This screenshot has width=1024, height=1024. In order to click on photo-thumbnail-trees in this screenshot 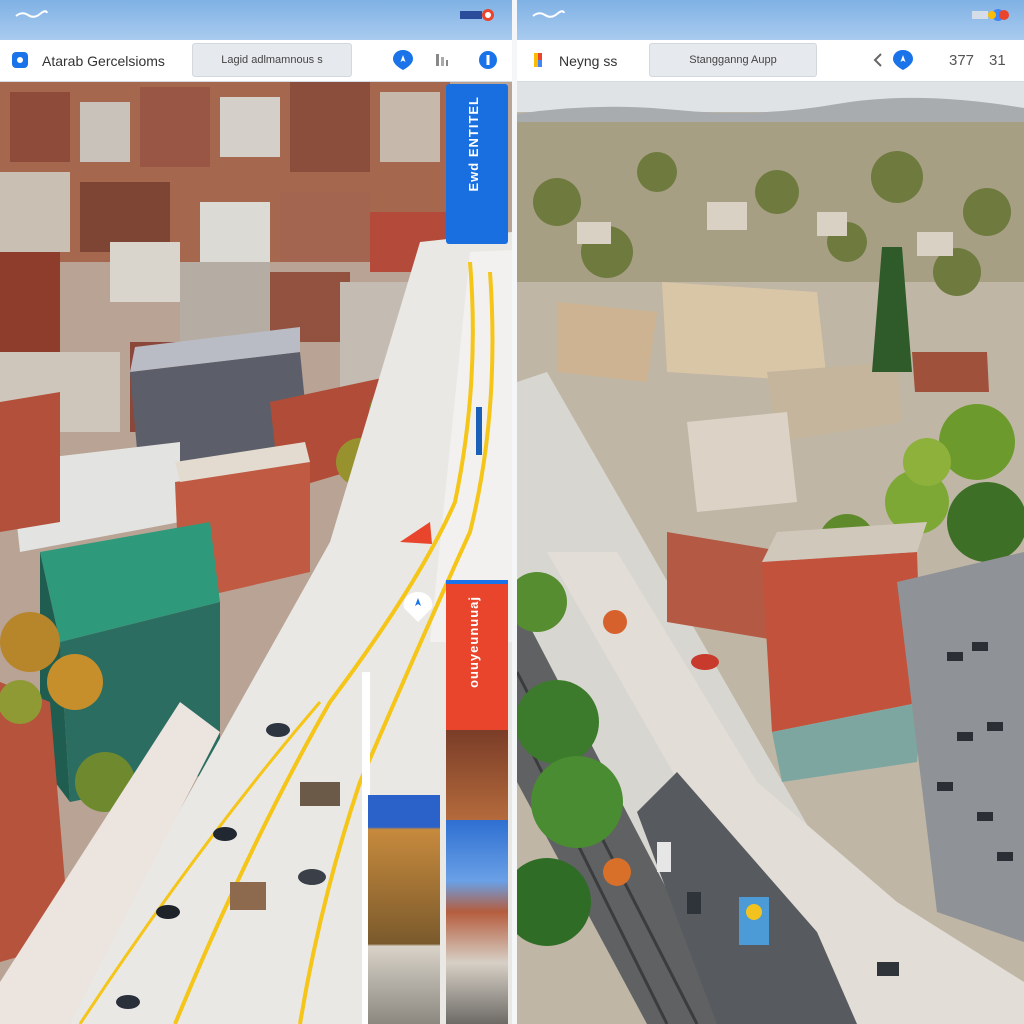, I will do `click(404, 909)`.